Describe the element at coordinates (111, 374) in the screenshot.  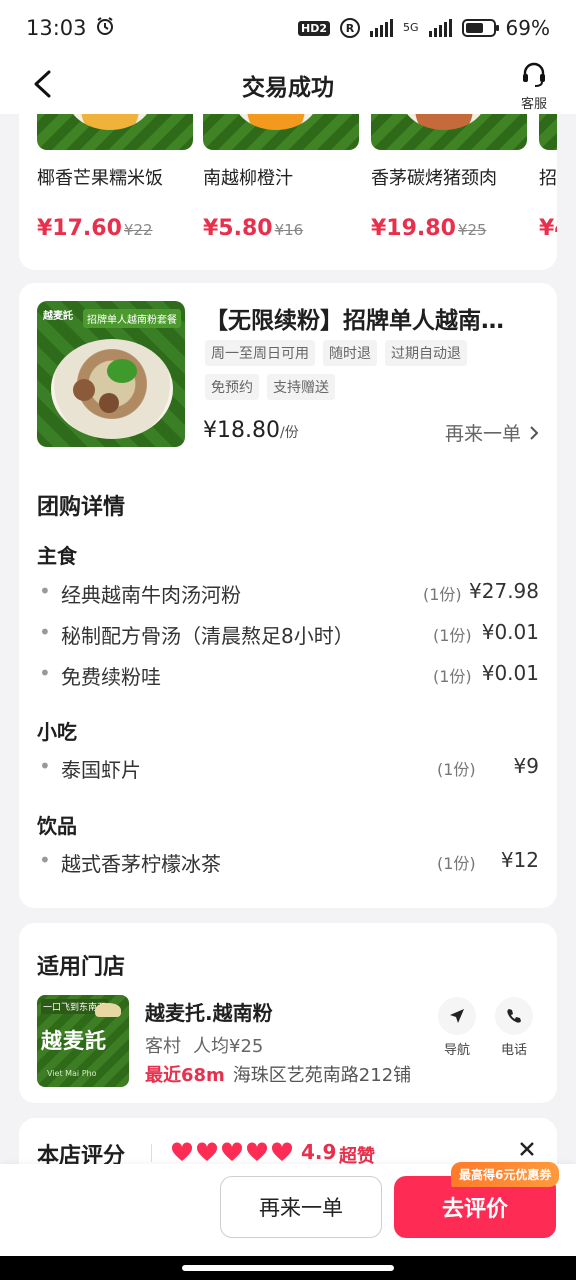
I see `deal-image: 越麦託 招牌单人越南粉套餐` at that location.